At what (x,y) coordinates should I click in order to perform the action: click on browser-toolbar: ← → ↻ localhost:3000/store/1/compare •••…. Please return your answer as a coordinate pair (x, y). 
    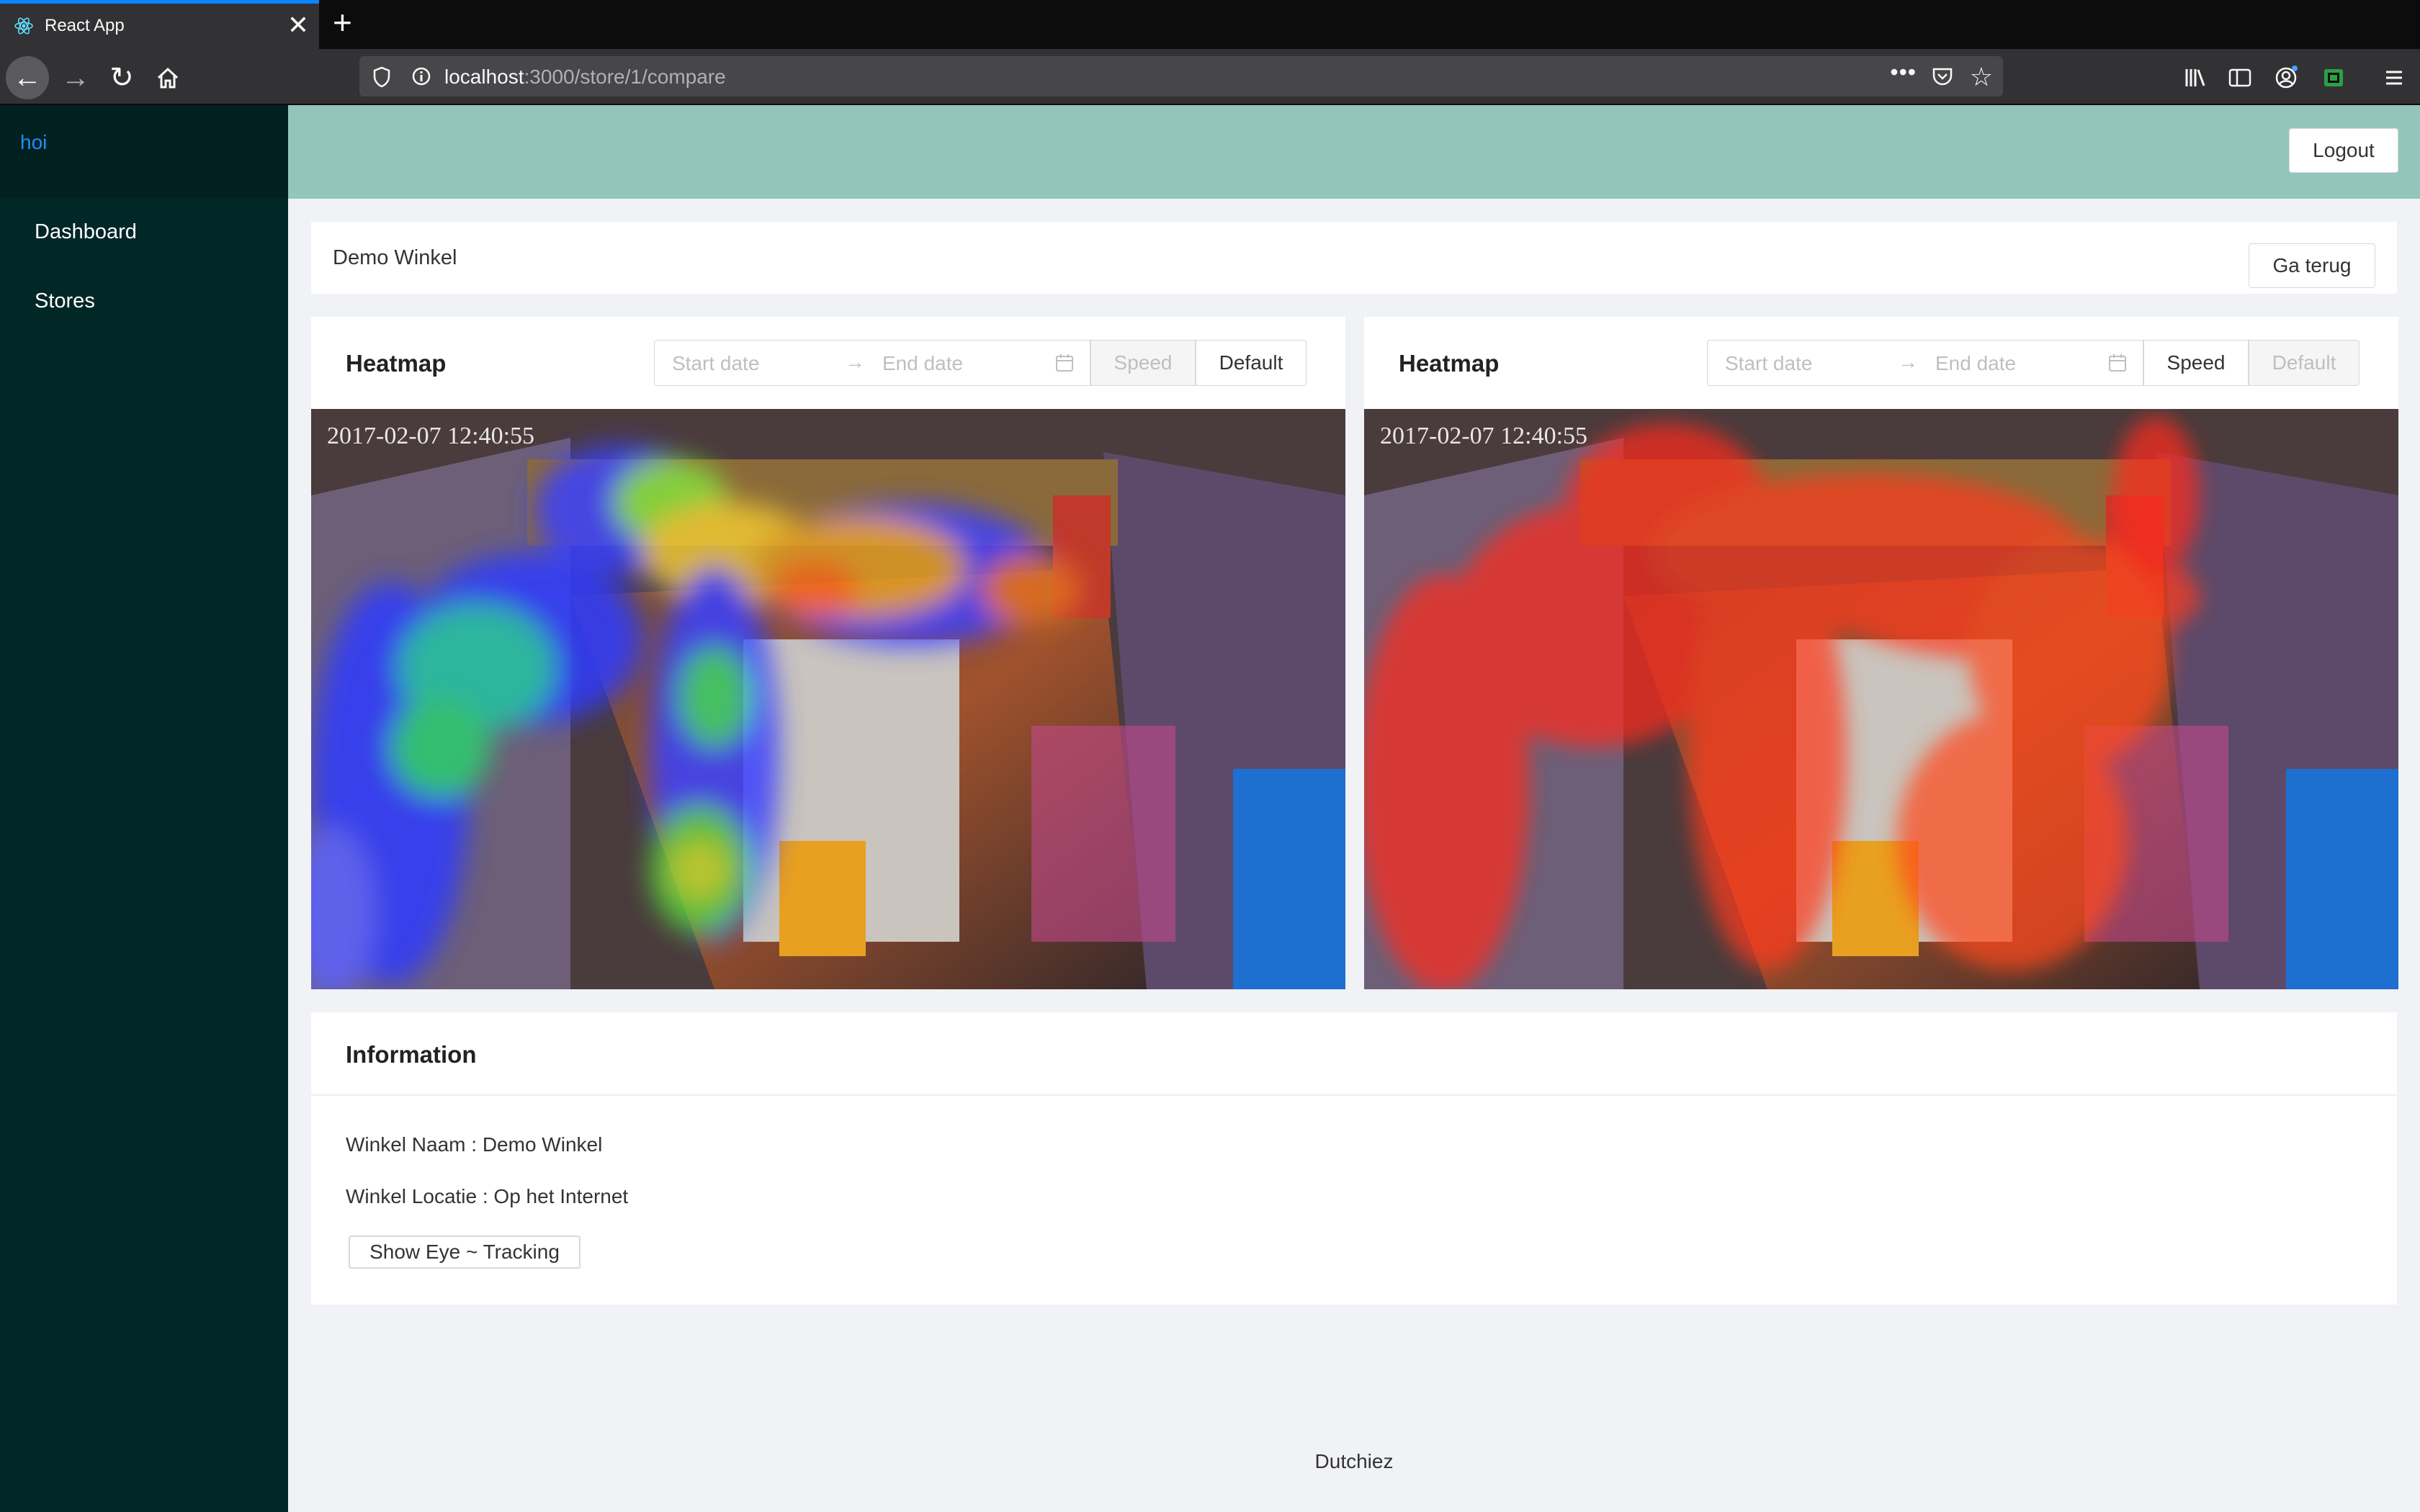
    Looking at the image, I should click on (1210, 77).